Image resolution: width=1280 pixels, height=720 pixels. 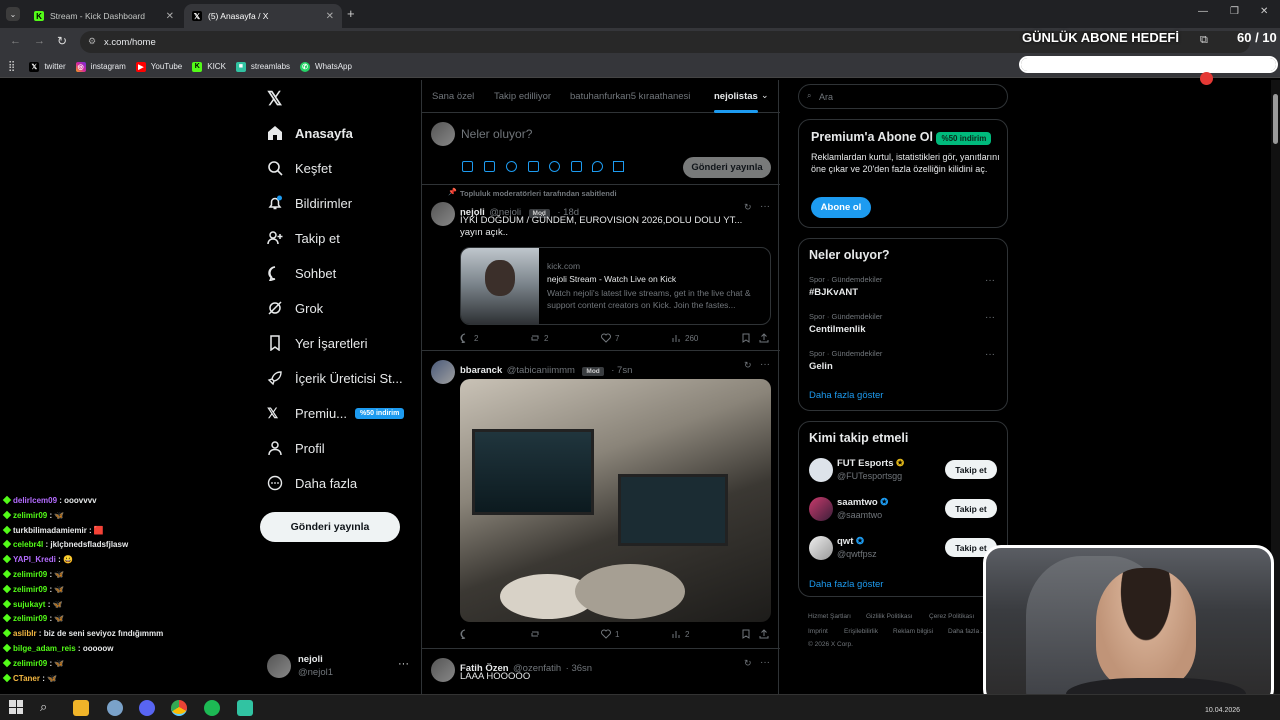 What do you see at coordinates (630, 96) in the screenshot?
I see `tab-community: batuhanfurkan5 kıraathanesi` at bounding box center [630, 96].